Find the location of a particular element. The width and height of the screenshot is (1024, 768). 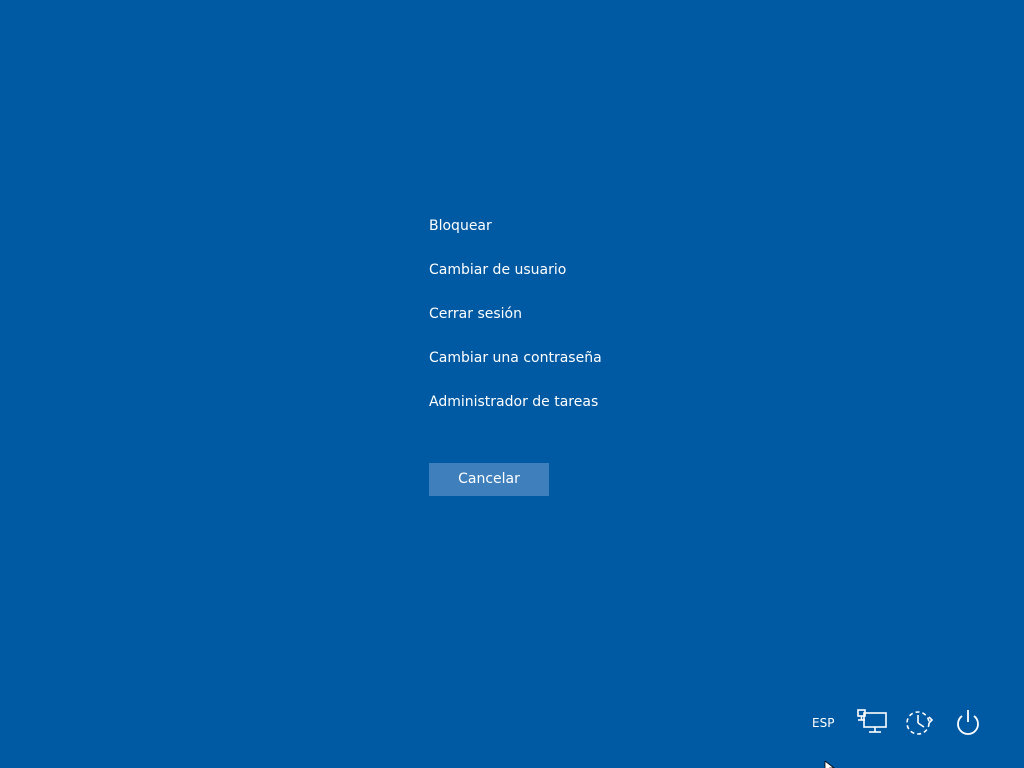

network-icon is located at coordinates (872, 722).